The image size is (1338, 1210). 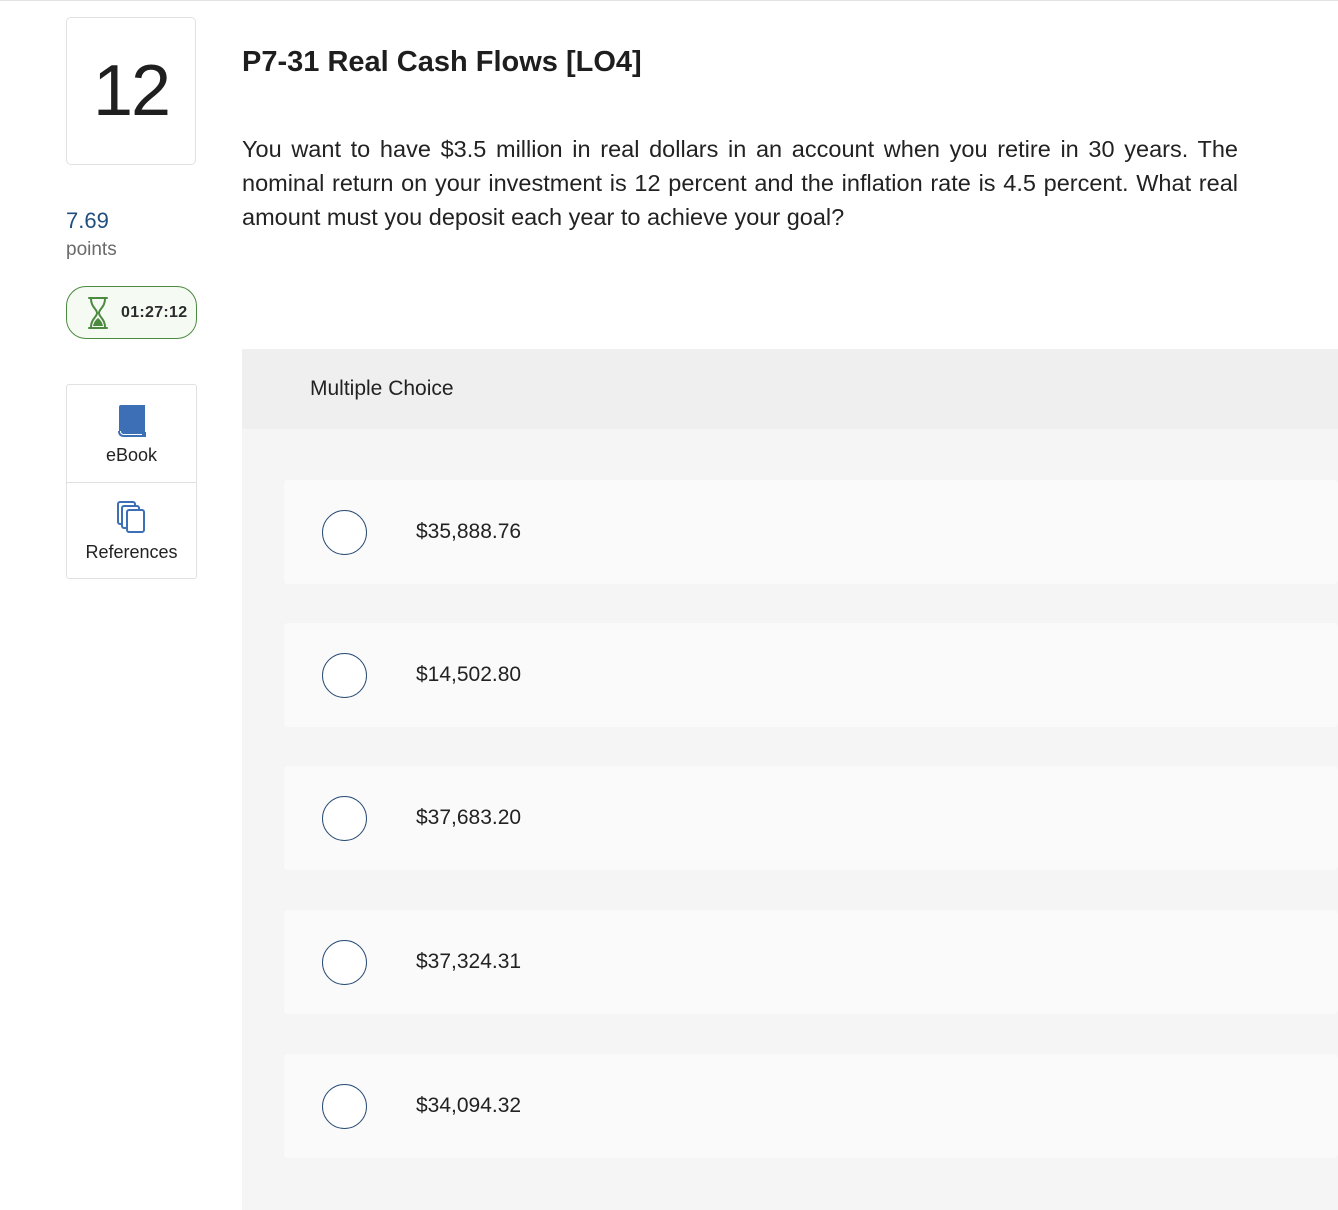 What do you see at coordinates (87, 220) in the screenshot?
I see `points-value: 7.69` at bounding box center [87, 220].